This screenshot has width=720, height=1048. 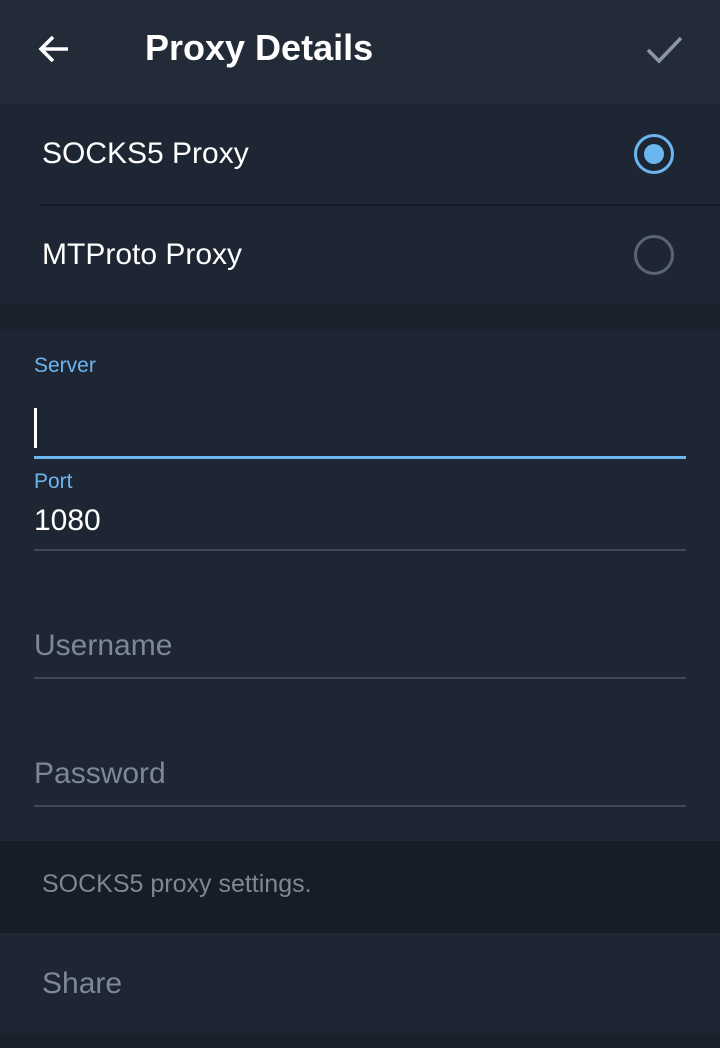 I want to click on password-field: Password, so click(x=360, y=783).